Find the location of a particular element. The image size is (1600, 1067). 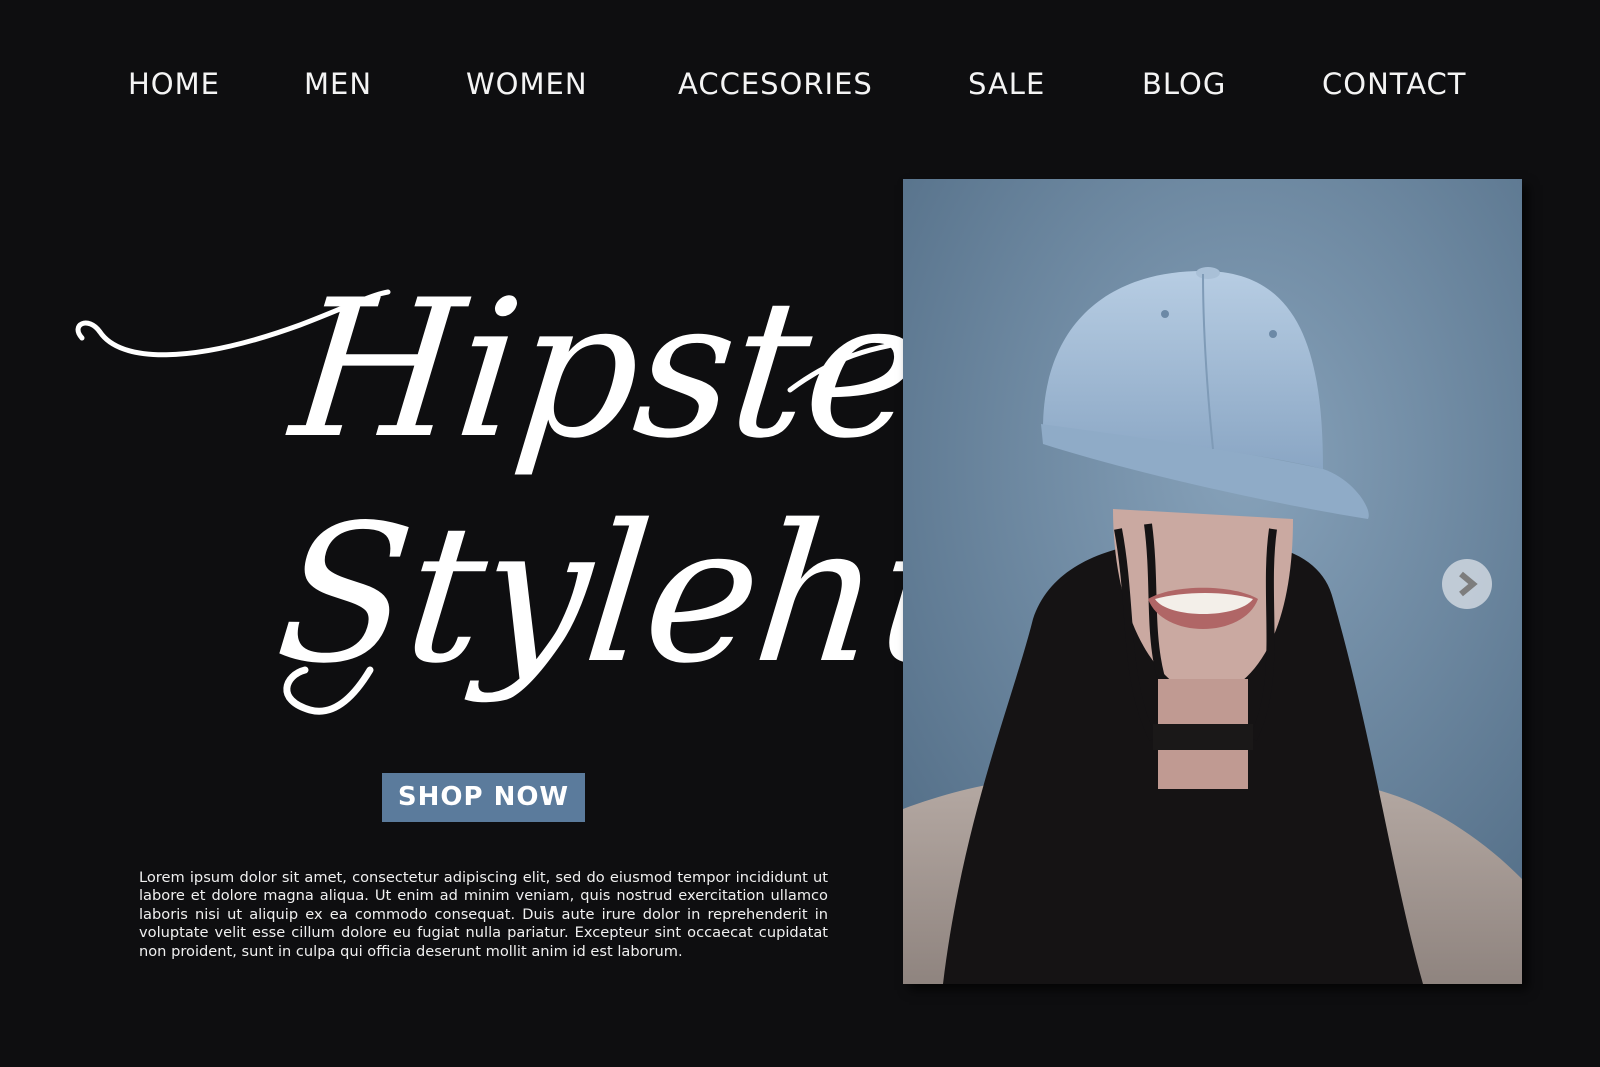

nav-item-men: MEN is located at coordinates (338, 84).